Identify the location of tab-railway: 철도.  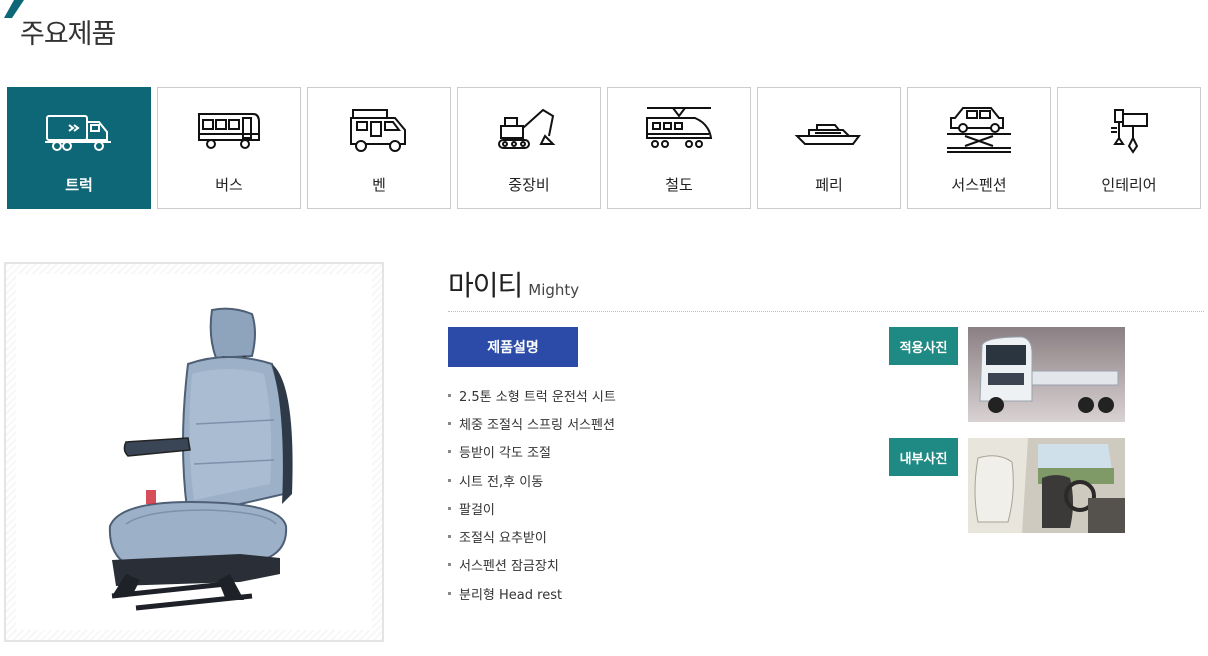
(679, 148).